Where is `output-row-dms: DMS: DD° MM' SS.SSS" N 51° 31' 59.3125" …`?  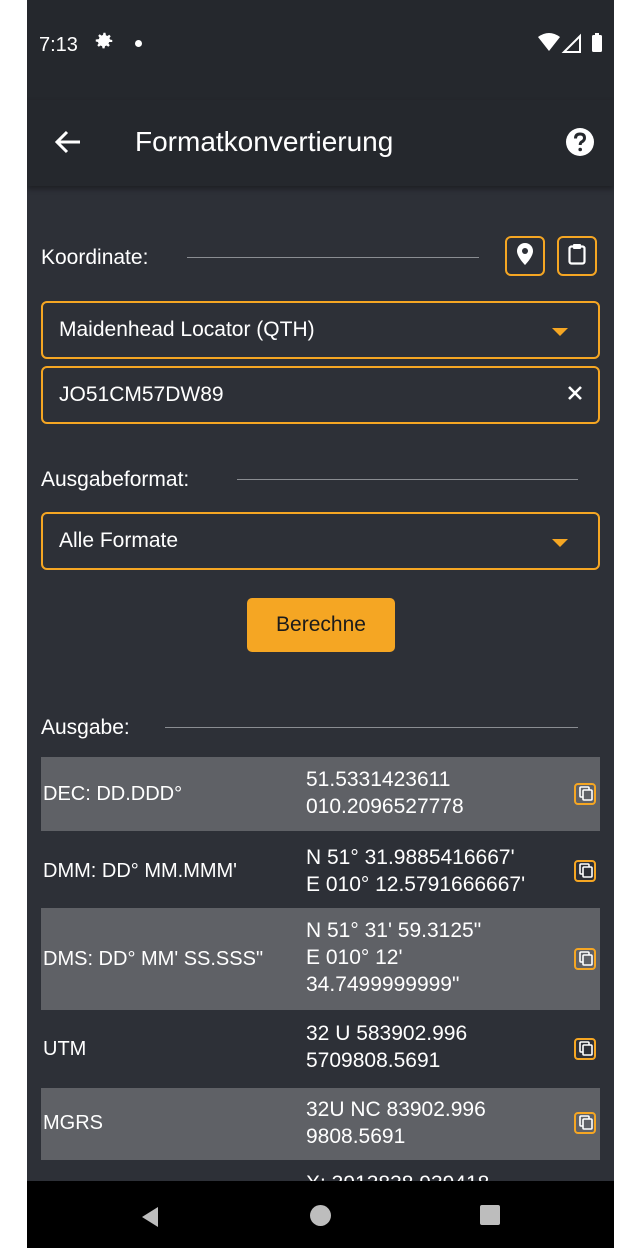
output-row-dms: DMS: DD° MM' SS.SSS" N 51° 31' 59.3125" … is located at coordinates (320, 959).